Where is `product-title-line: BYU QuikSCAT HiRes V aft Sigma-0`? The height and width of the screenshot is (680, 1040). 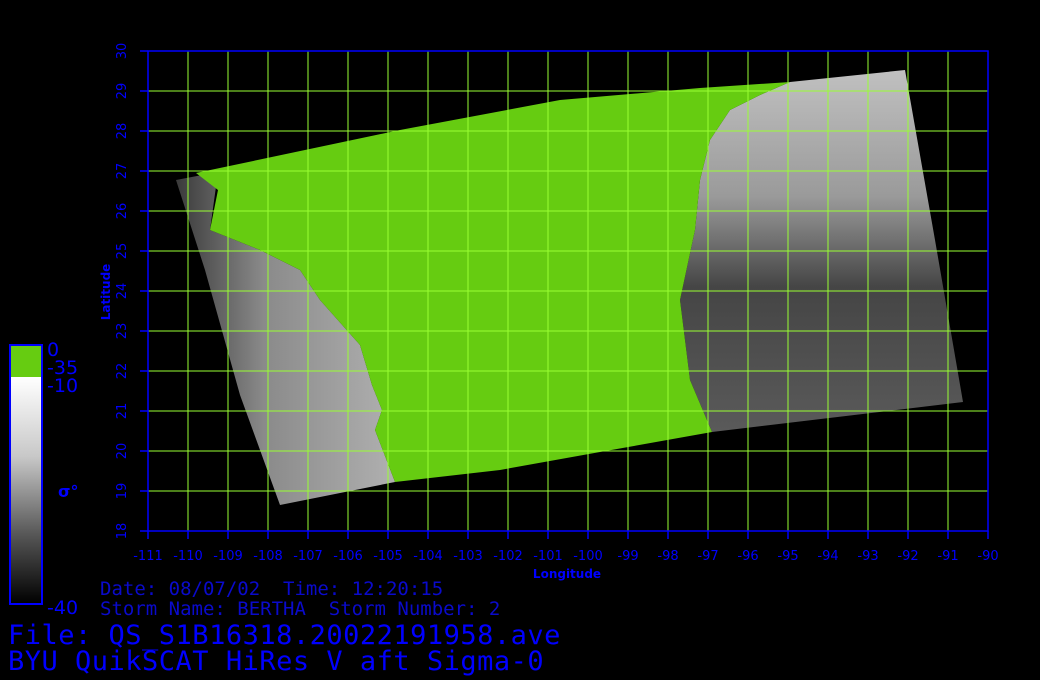 product-title-line: BYU QuikSCAT HiRes V aft Sigma-0 is located at coordinates (276, 661).